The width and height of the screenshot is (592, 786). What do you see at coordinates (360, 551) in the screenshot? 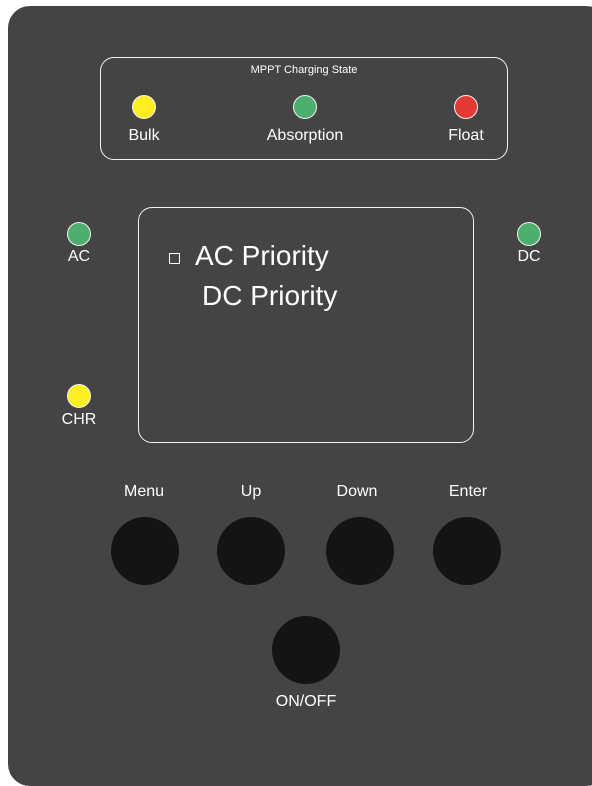
I see `down-button` at bounding box center [360, 551].